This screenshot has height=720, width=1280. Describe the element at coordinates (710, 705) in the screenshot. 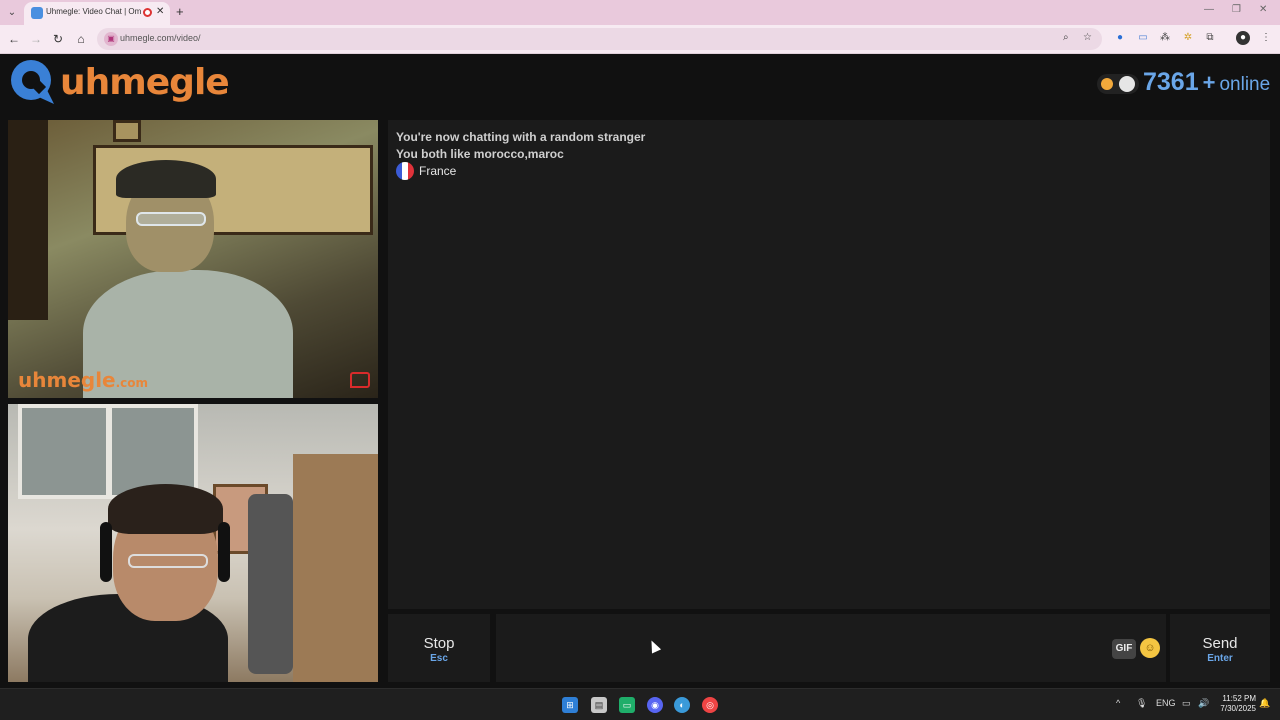

I see `chrome-icon: ◎` at that location.